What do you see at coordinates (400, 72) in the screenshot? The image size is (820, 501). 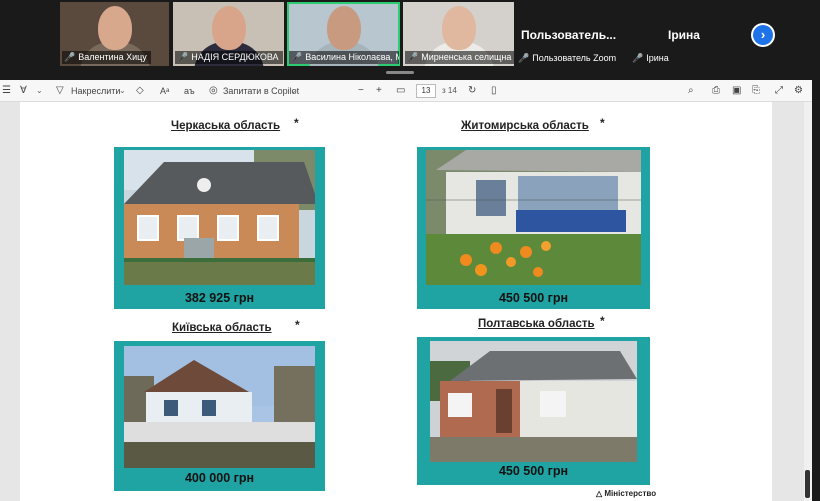 I see `drag-handle` at bounding box center [400, 72].